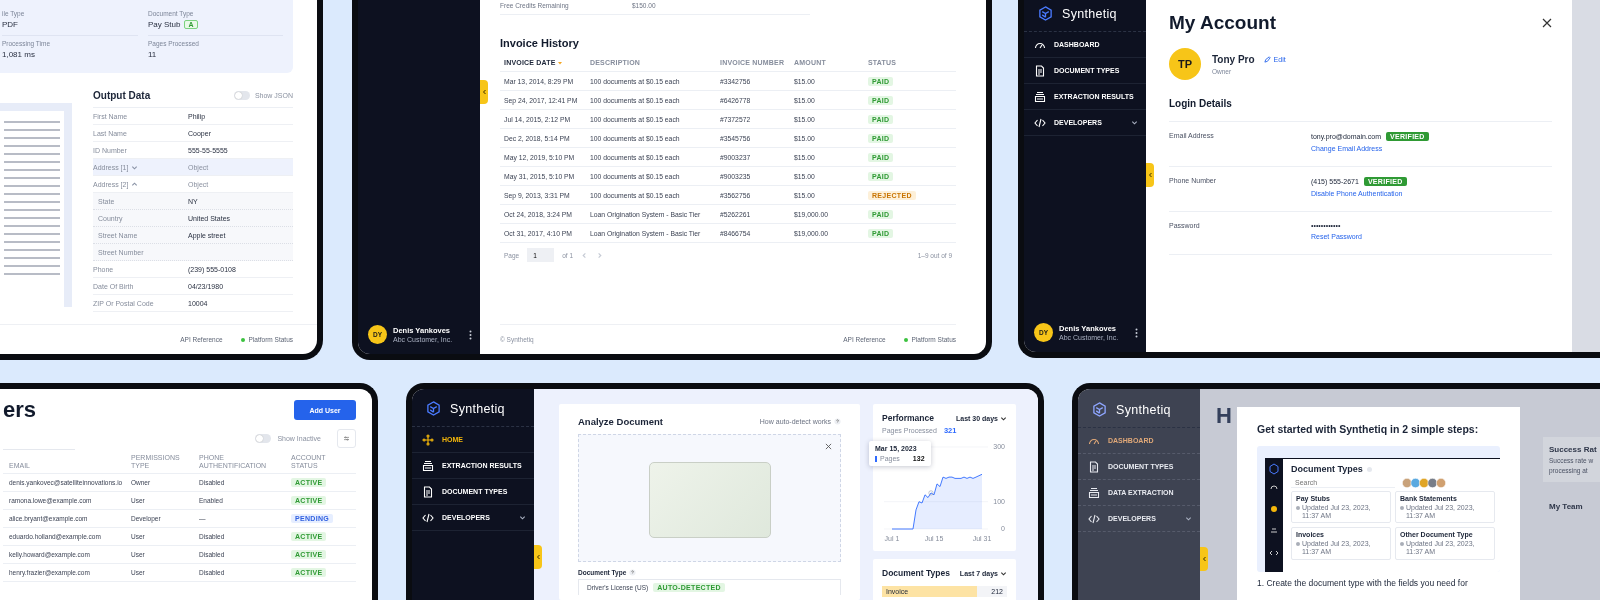 The image size is (1600, 600). What do you see at coordinates (540, 43) in the screenshot?
I see `section-title: Invoice History` at bounding box center [540, 43].